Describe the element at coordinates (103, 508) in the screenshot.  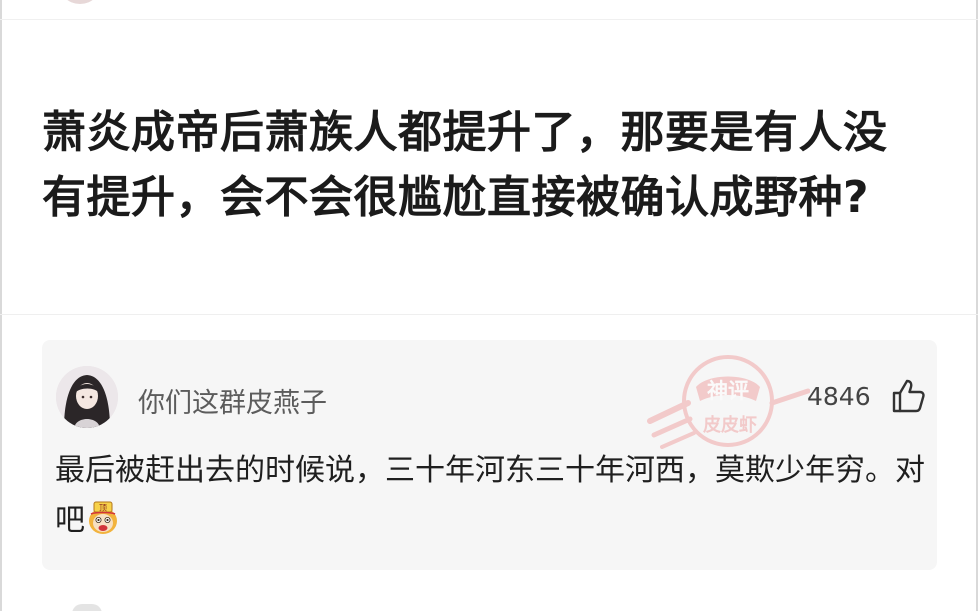
I see `svg-text: 顶` at that location.